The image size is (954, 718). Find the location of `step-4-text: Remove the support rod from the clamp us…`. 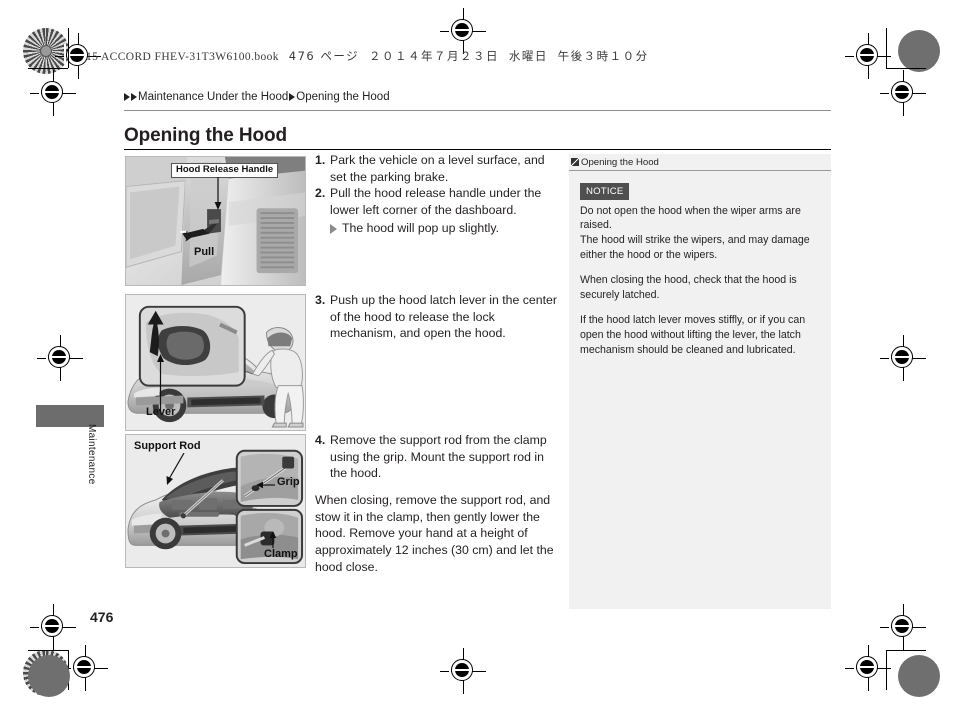

step-4-text: Remove the support rod from the clamp us… is located at coordinates (438, 457).